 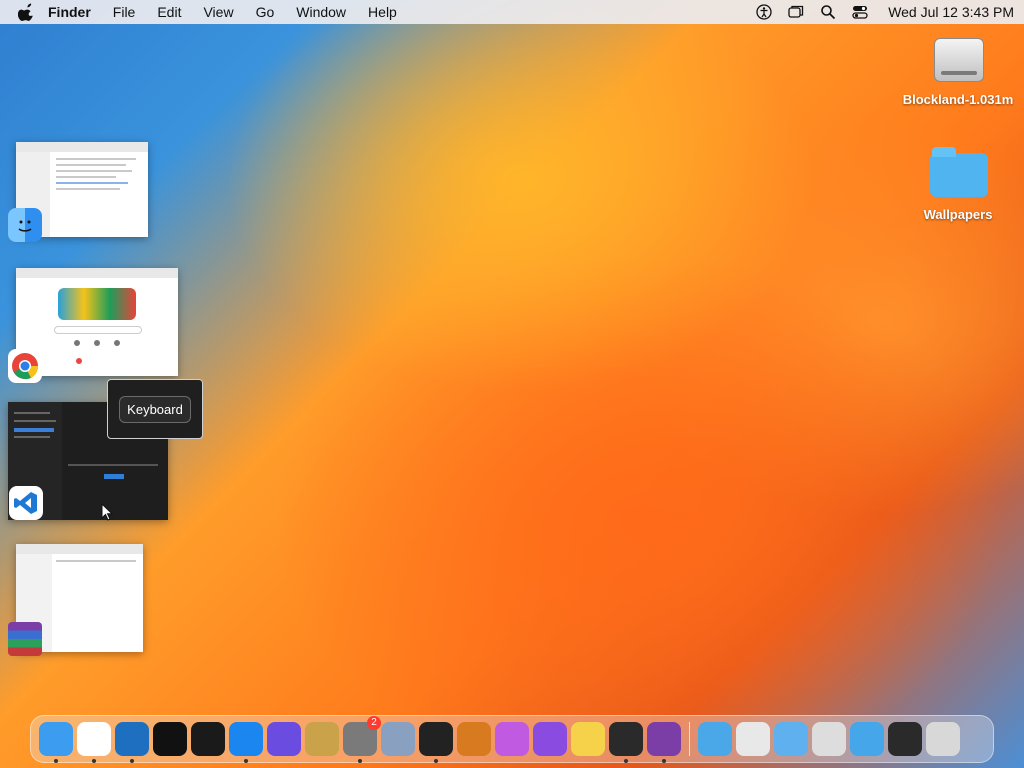 What do you see at coordinates (885, 12) in the screenshot?
I see `status-area: Wed Jul 12 3:43 PM` at bounding box center [885, 12].